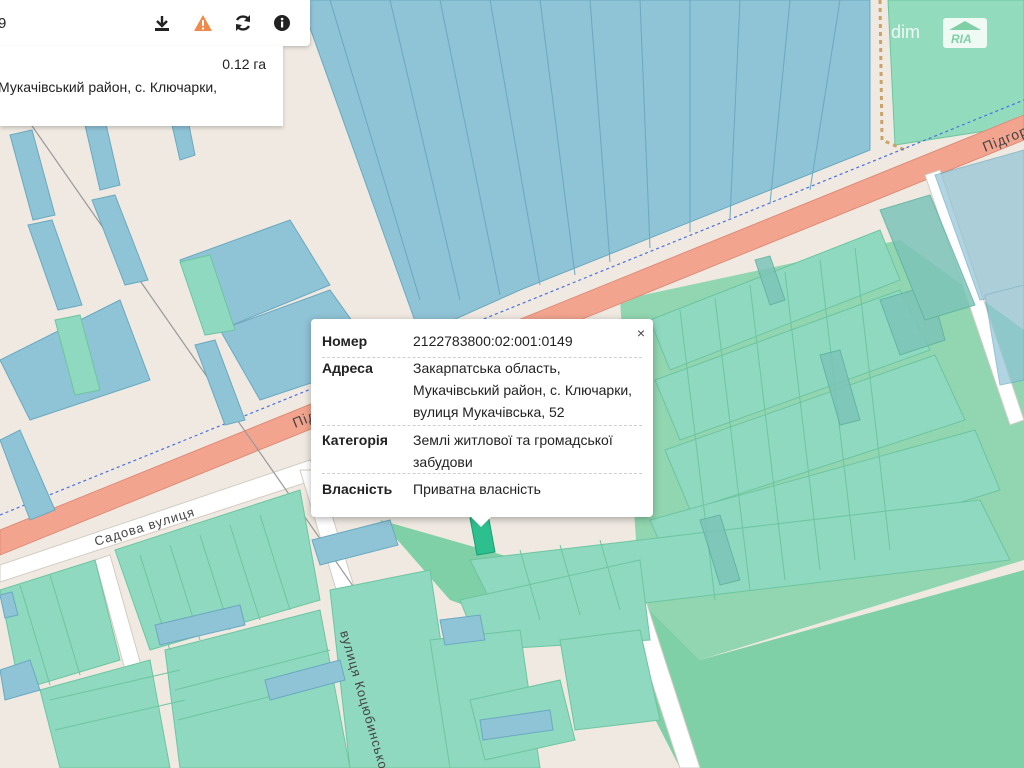  I want to click on info-panel: 9, so click(155, 23).